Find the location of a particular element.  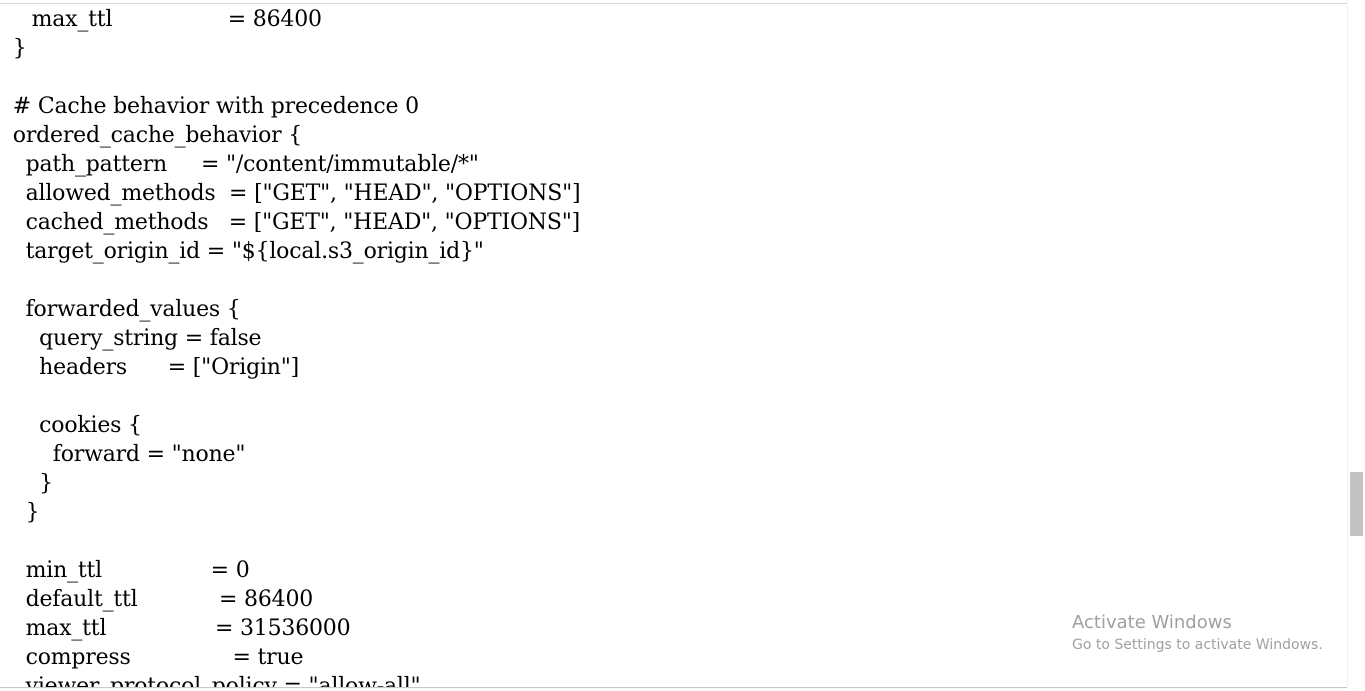

code-line: cookies { is located at coordinates (77, 425).